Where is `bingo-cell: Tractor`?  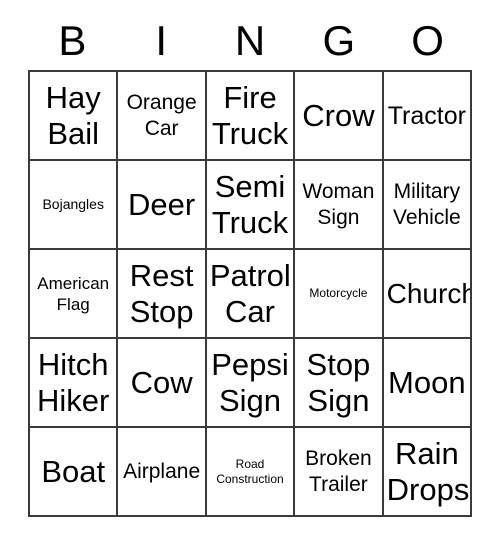 bingo-cell: Tractor is located at coordinates (428, 116).